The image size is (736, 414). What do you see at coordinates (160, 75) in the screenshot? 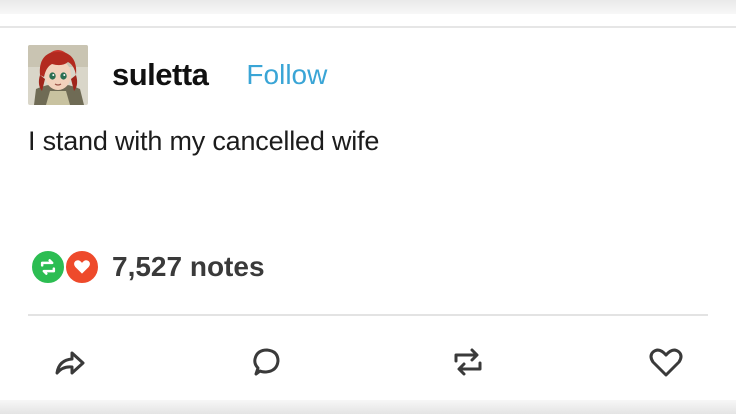
I see `username: suletta` at bounding box center [160, 75].